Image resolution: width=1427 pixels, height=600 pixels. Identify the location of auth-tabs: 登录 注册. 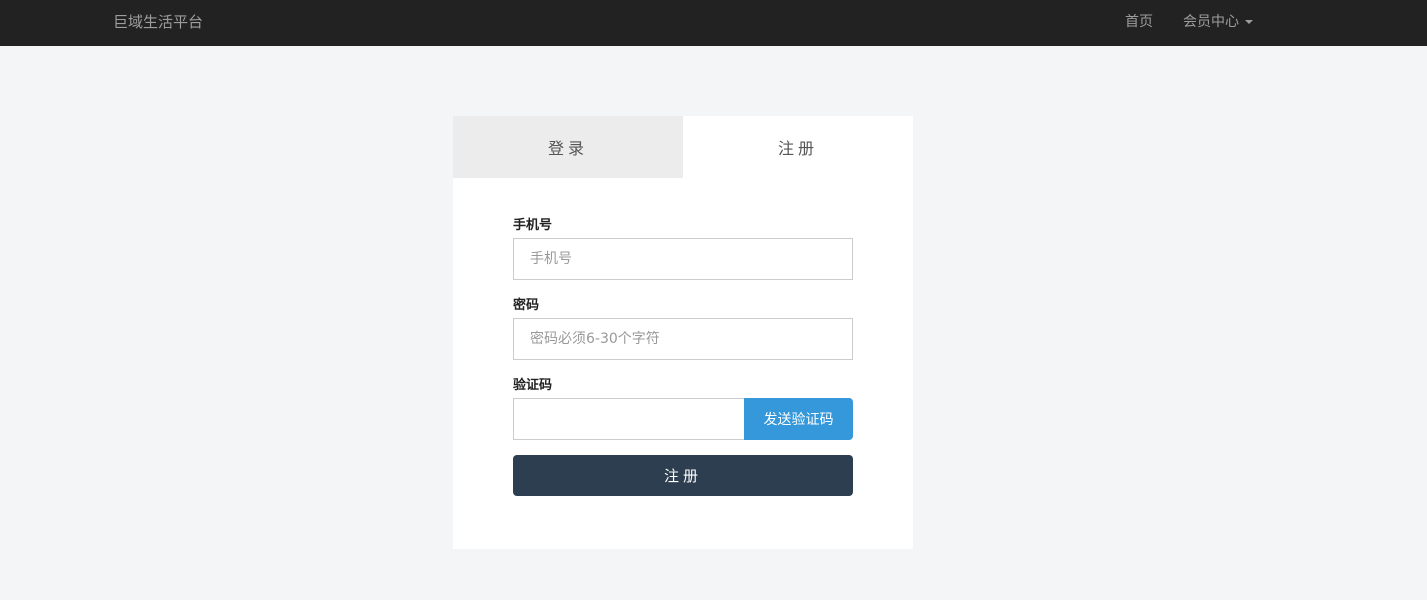
(683, 147).